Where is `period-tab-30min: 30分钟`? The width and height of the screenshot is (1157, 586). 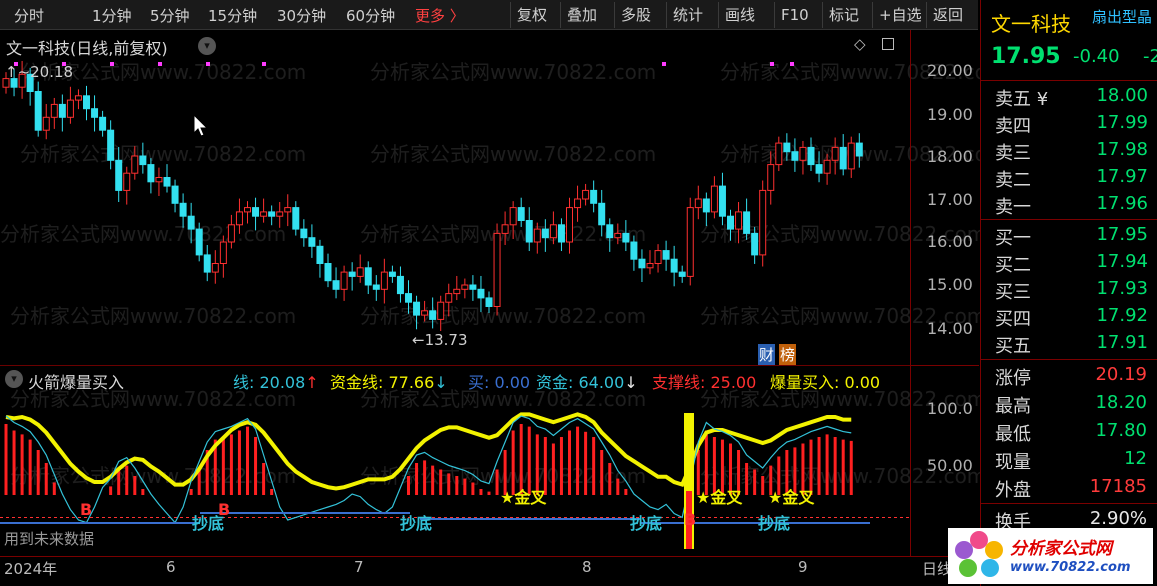
period-tab-30min: 30分钟 is located at coordinates (301, 16).